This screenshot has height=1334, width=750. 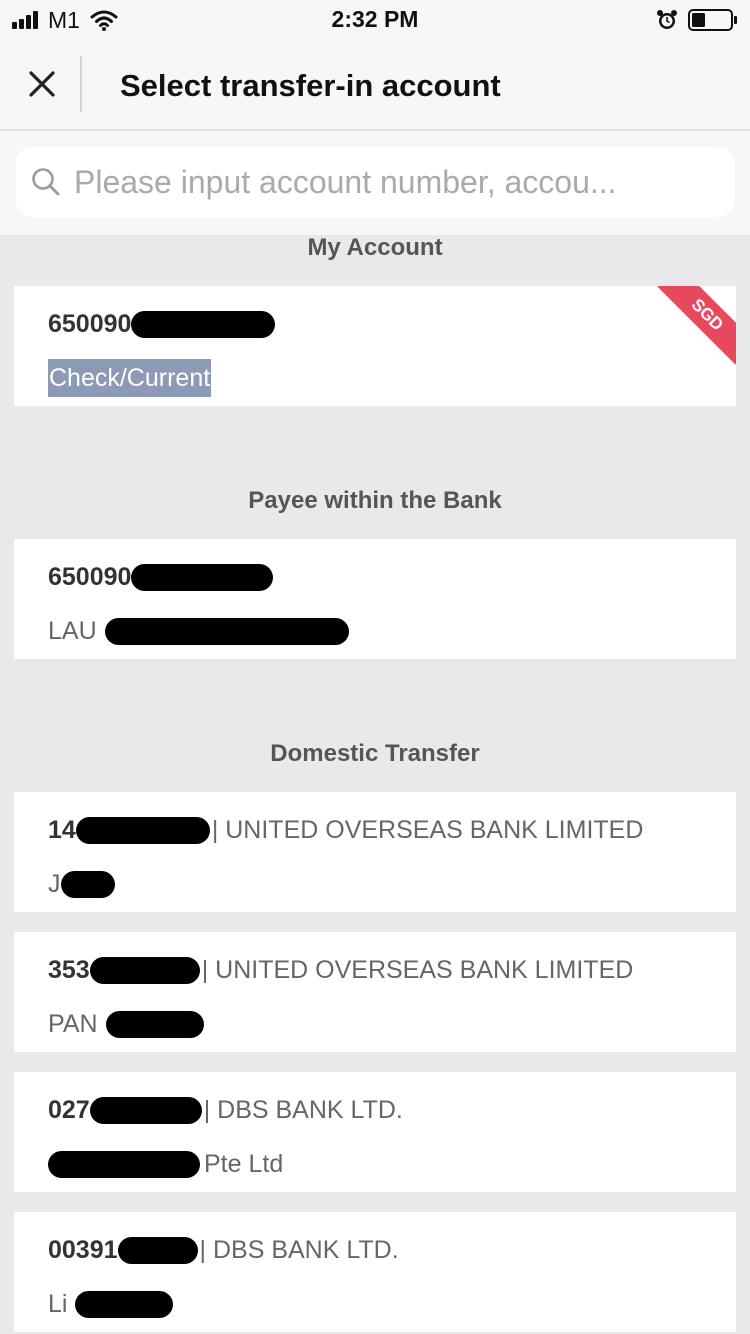 I want to click on close-button, so click(x=42, y=84).